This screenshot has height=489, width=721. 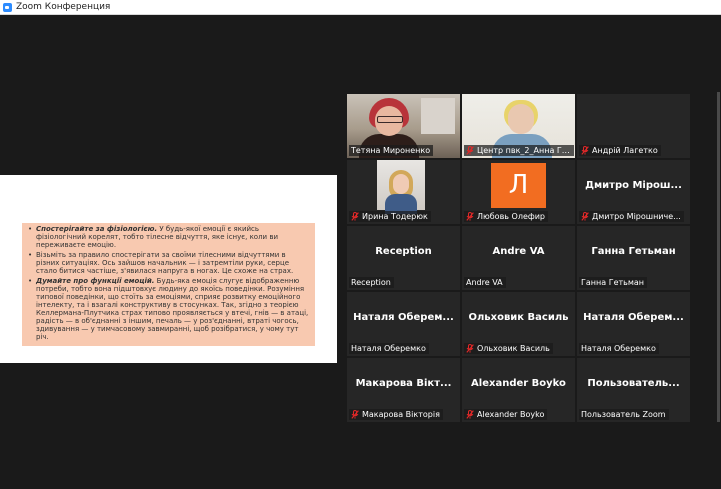 What do you see at coordinates (625, 150) in the screenshot?
I see `participant-name: Андрій Лагетко` at bounding box center [625, 150].